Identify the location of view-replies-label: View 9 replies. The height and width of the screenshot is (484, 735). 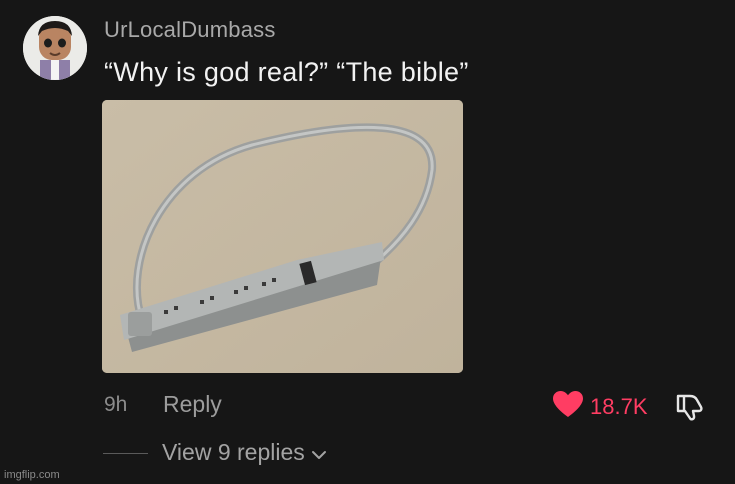
(233, 452).